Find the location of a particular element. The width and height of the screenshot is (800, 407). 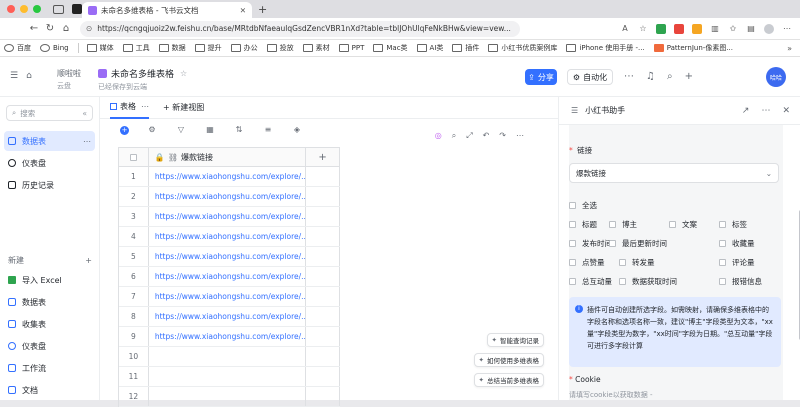

search-records-icon: ⌕ is located at coordinates (454, 136).